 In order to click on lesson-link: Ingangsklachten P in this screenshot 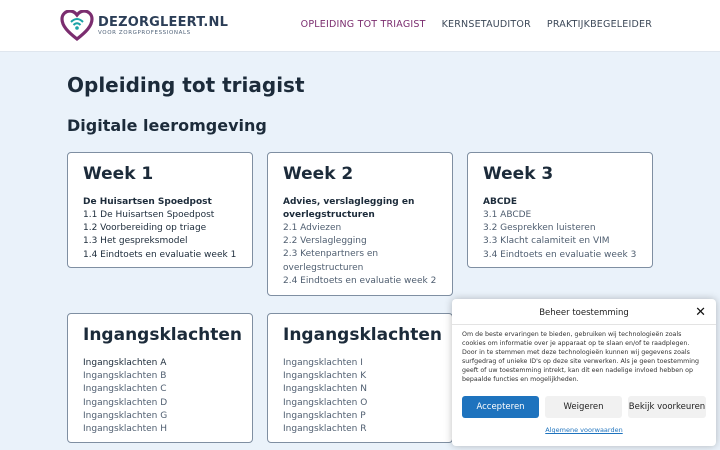, I will do `click(360, 416)`.